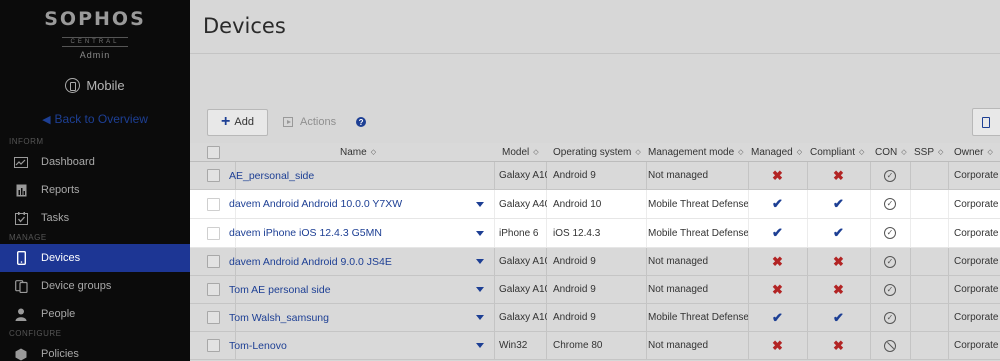 This screenshot has height=361, width=1000. What do you see at coordinates (986, 122) in the screenshot?
I see `device-view-button` at bounding box center [986, 122].